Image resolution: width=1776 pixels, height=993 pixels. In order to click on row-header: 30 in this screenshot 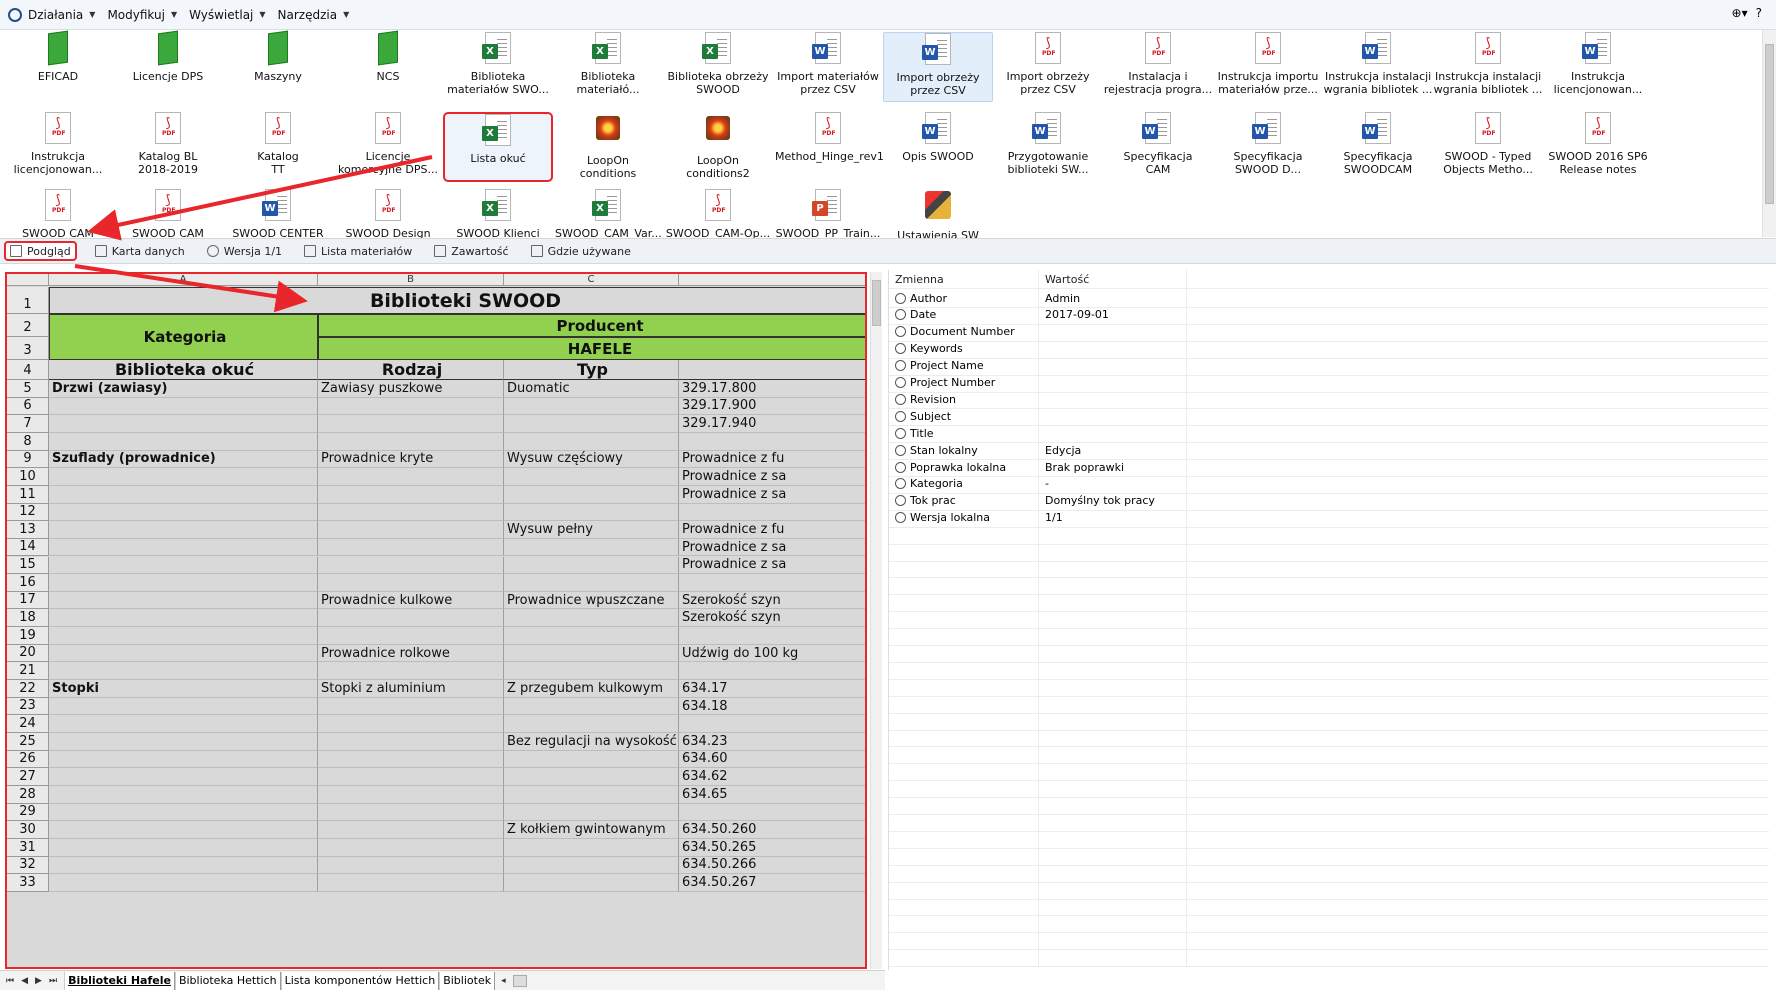, I will do `click(28, 830)`.